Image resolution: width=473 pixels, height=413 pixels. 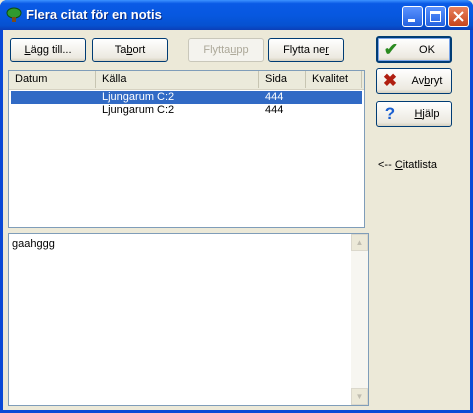 What do you see at coordinates (327, 50) in the screenshot?
I see `move-down-label-hotkey: r` at bounding box center [327, 50].